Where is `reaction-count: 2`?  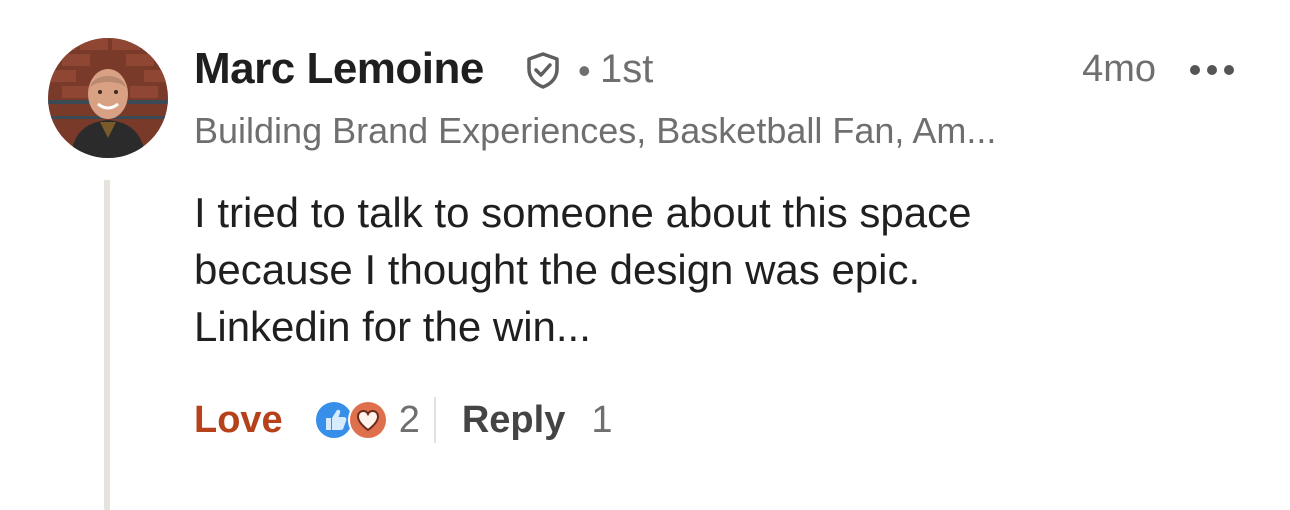 reaction-count: 2 is located at coordinates (409, 420).